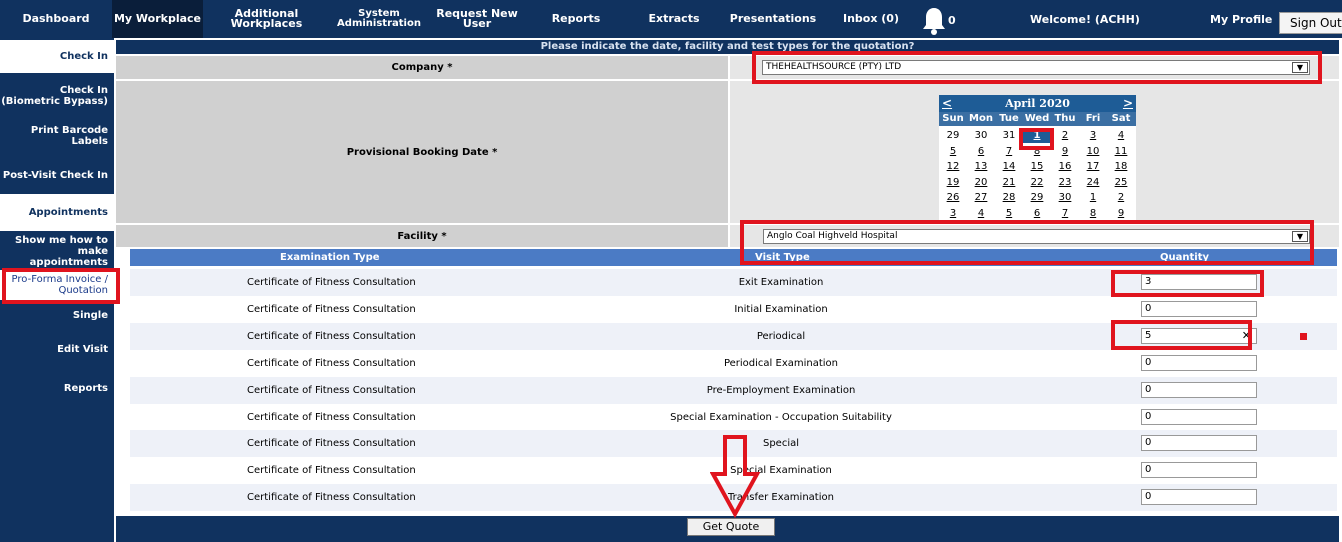 The image size is (1342, 542). Describe the element at coordinates (947, 103) in the screenshot. I see `calendar-prev: <` at that location.